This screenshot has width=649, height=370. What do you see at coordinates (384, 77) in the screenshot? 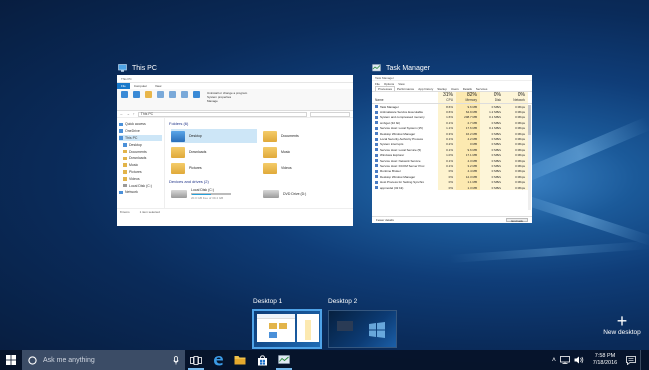
I see `taskmanager-window-title: Task Manager` at bounding box center [384, 77].